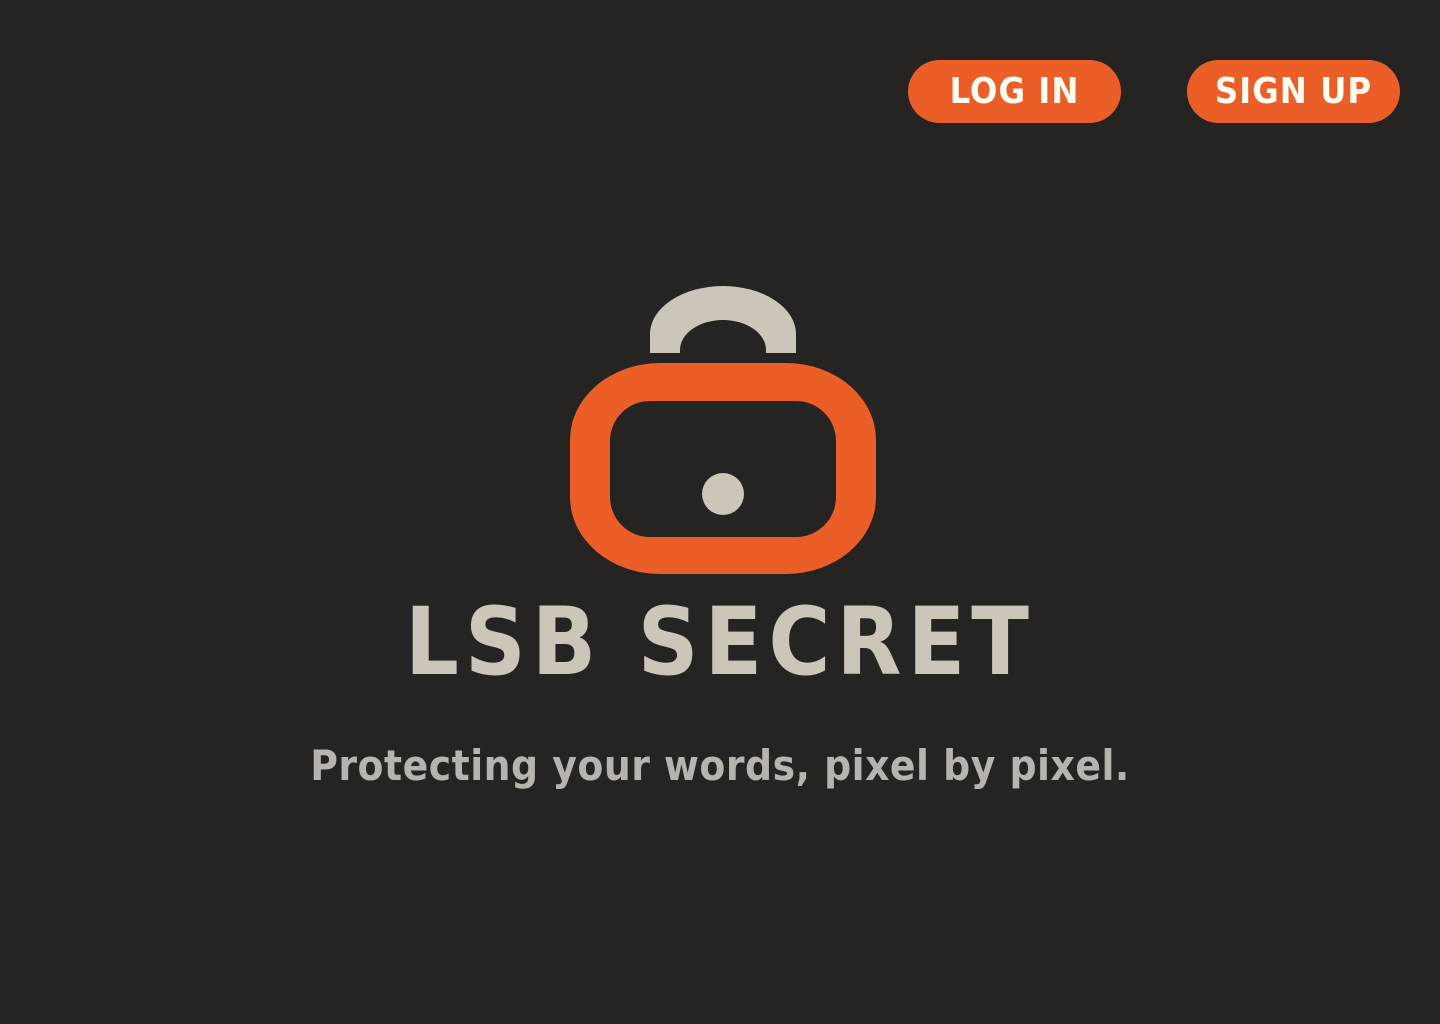  I want to click on login-button: LOG IN, so click(1014, 91).